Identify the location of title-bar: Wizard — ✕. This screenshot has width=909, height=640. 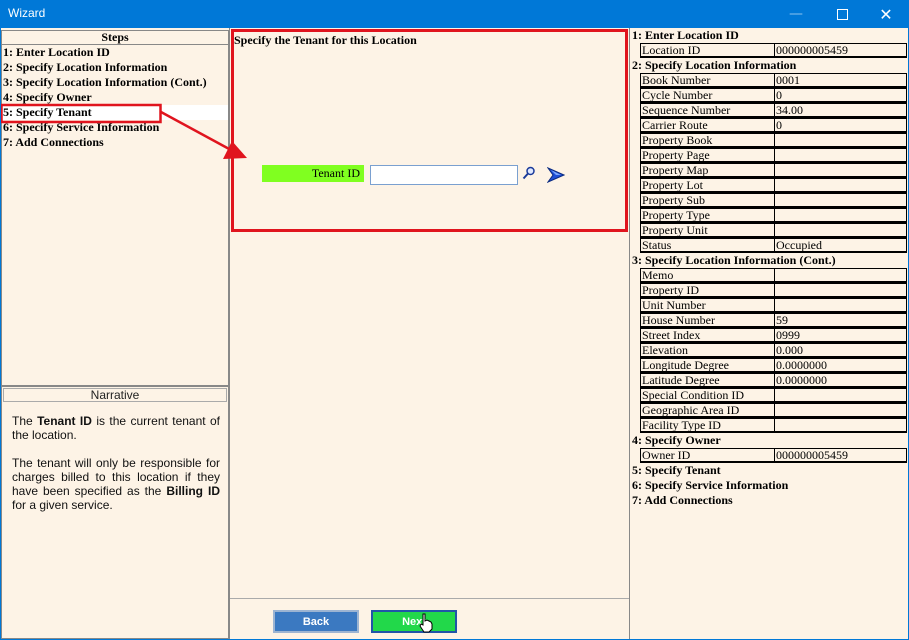
(454, 14).